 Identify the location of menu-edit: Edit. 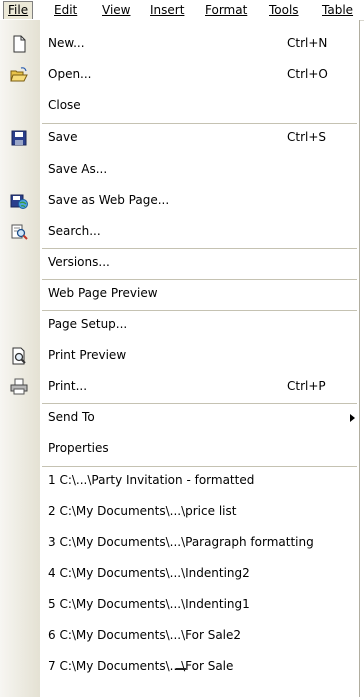
(65, 10).